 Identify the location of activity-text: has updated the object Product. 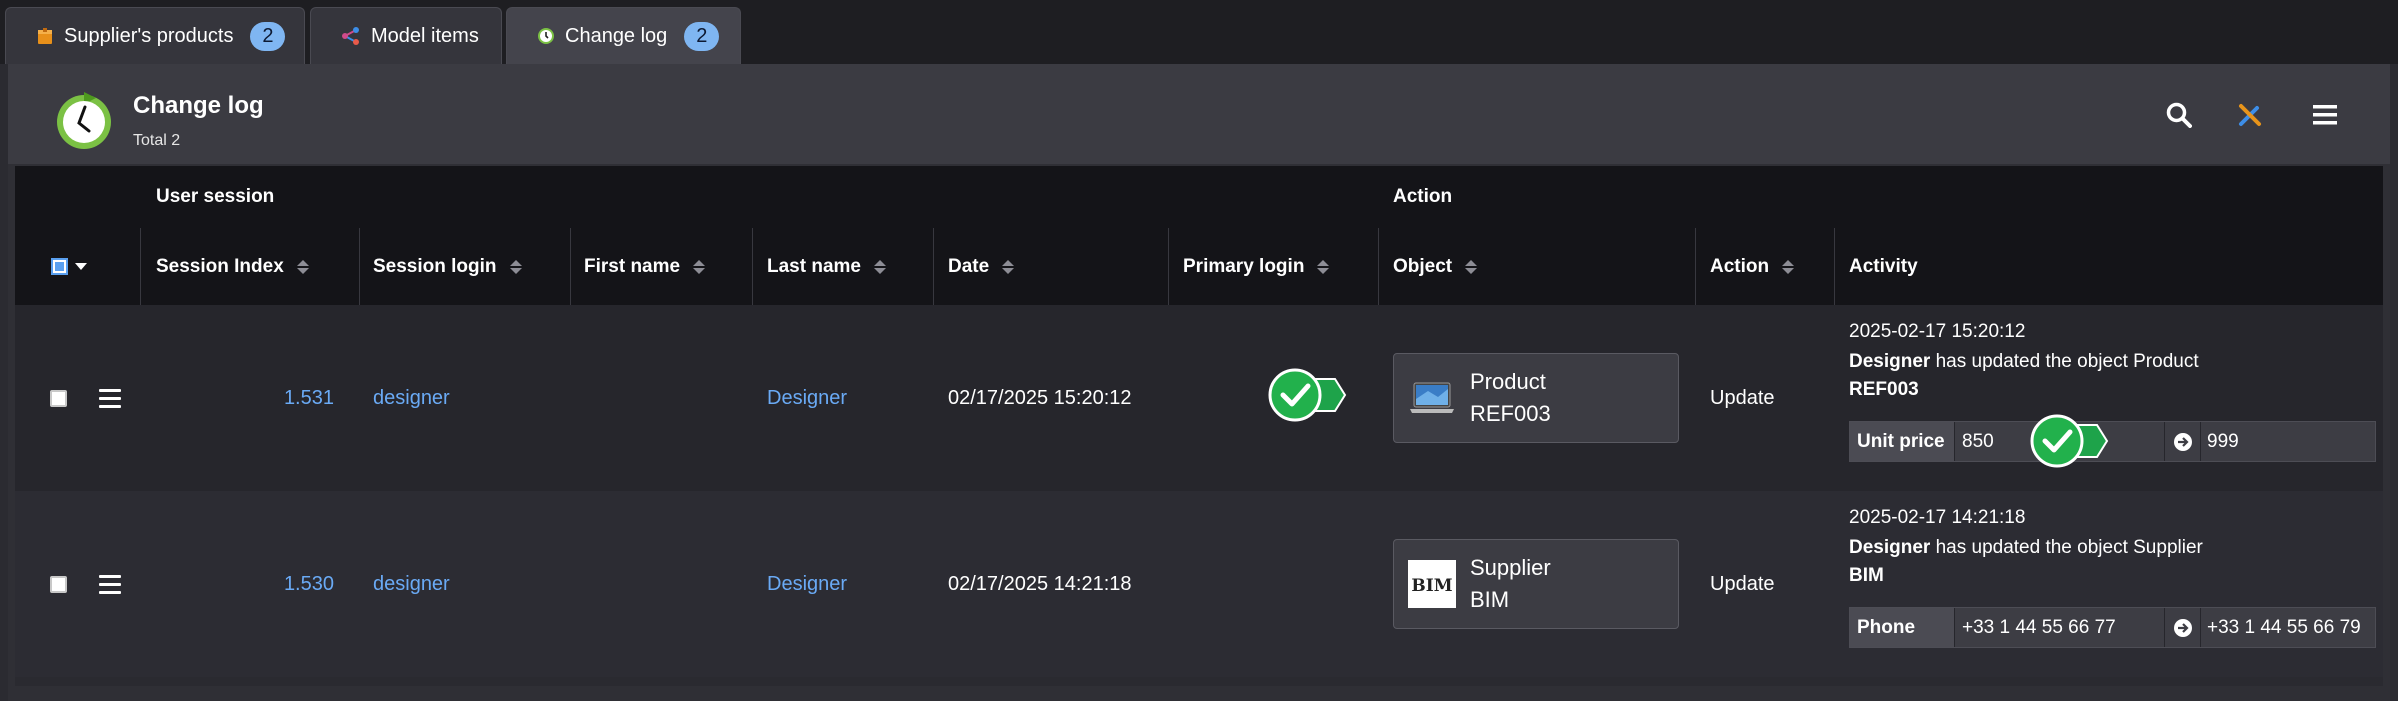
(2064, 361).